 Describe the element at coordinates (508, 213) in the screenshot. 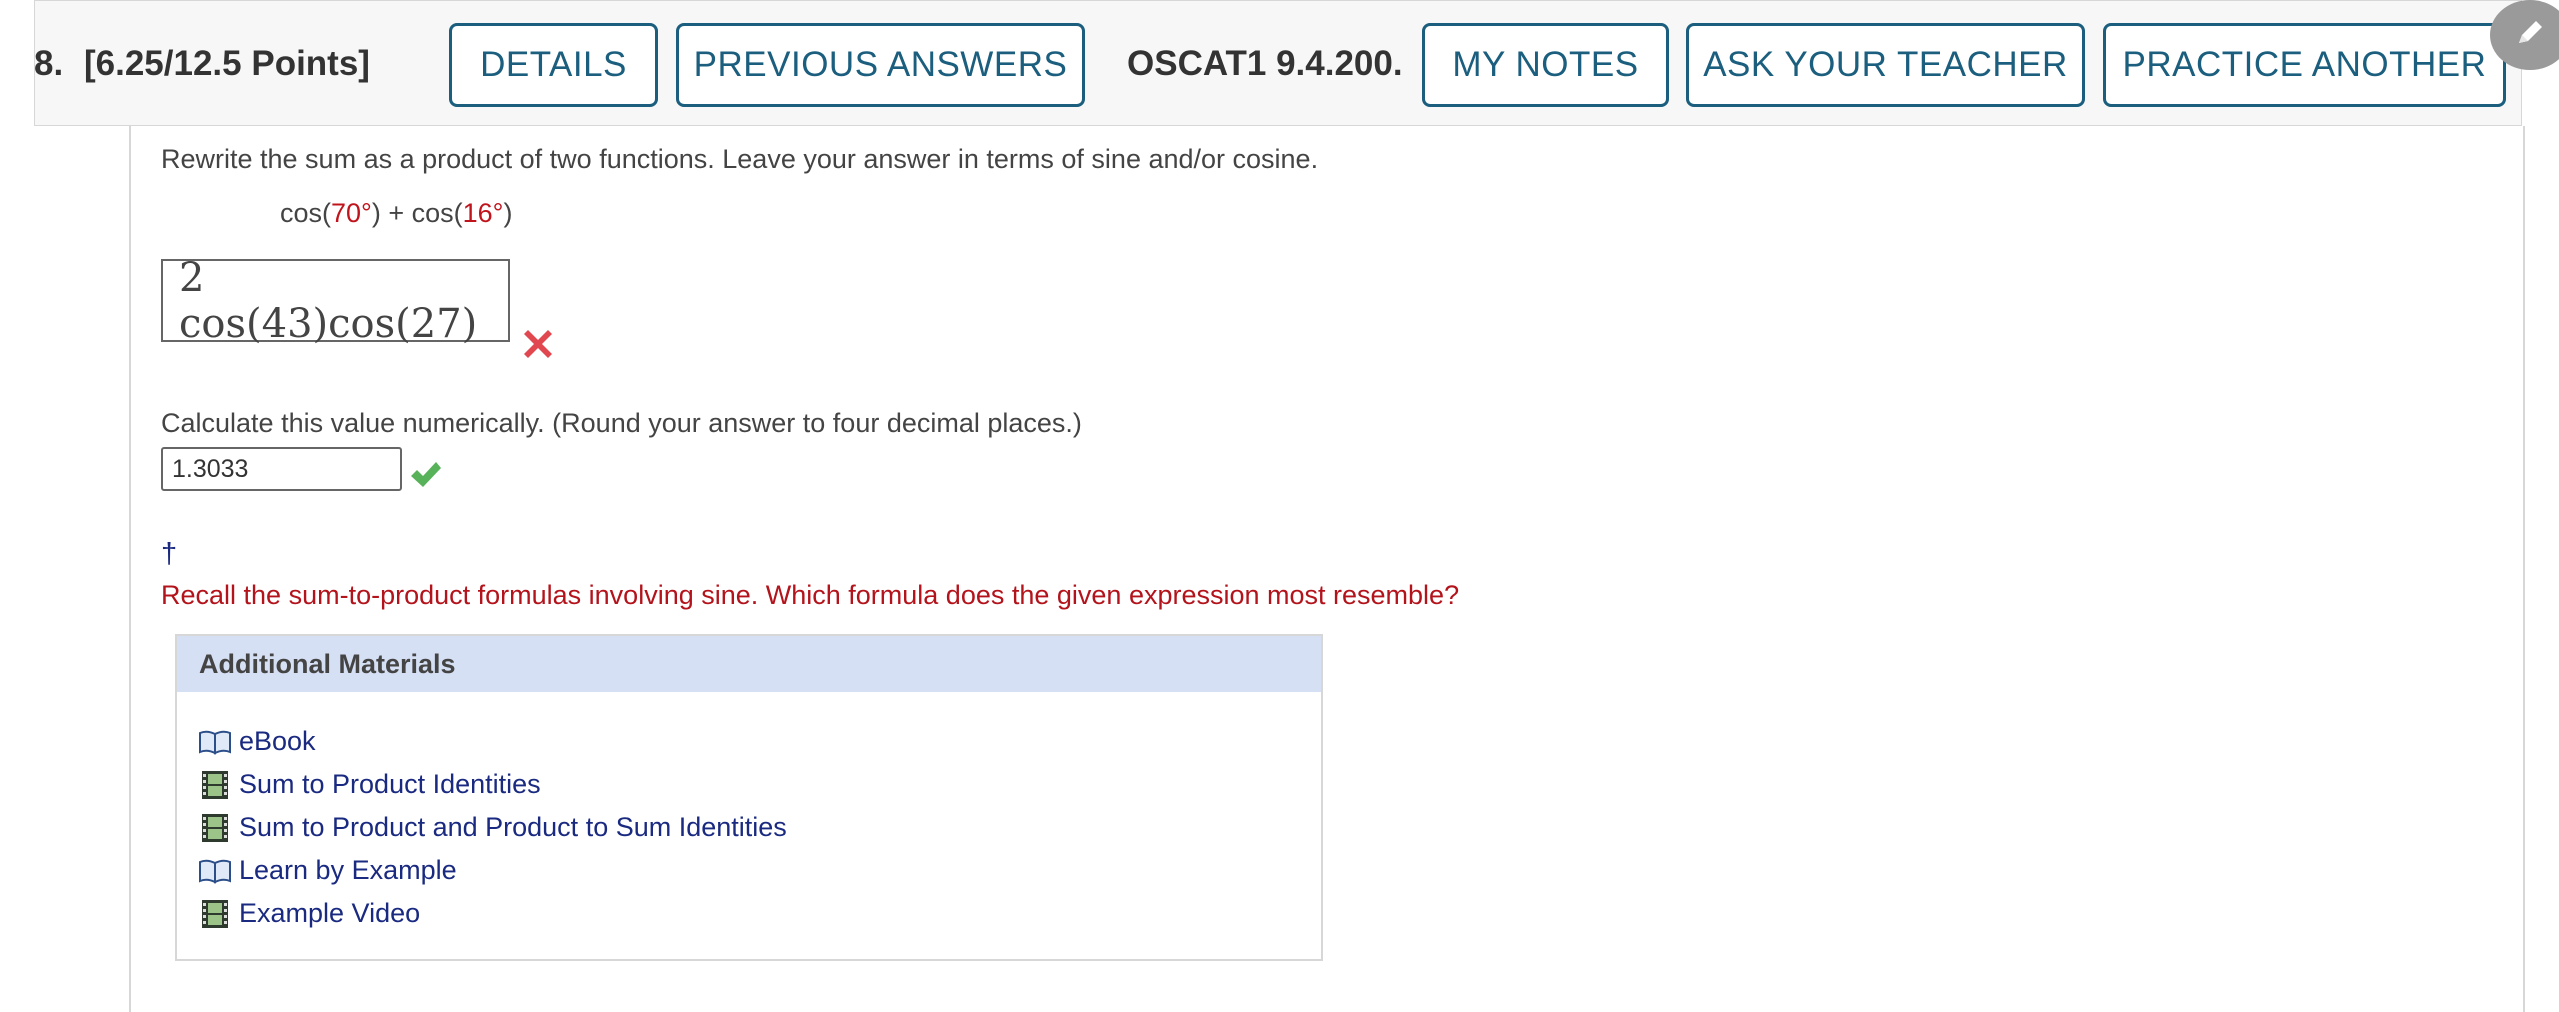

I see `expr-text: )` at that location.